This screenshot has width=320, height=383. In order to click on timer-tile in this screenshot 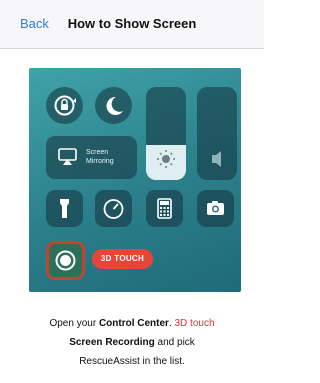, I will do `click(113, 208)`.